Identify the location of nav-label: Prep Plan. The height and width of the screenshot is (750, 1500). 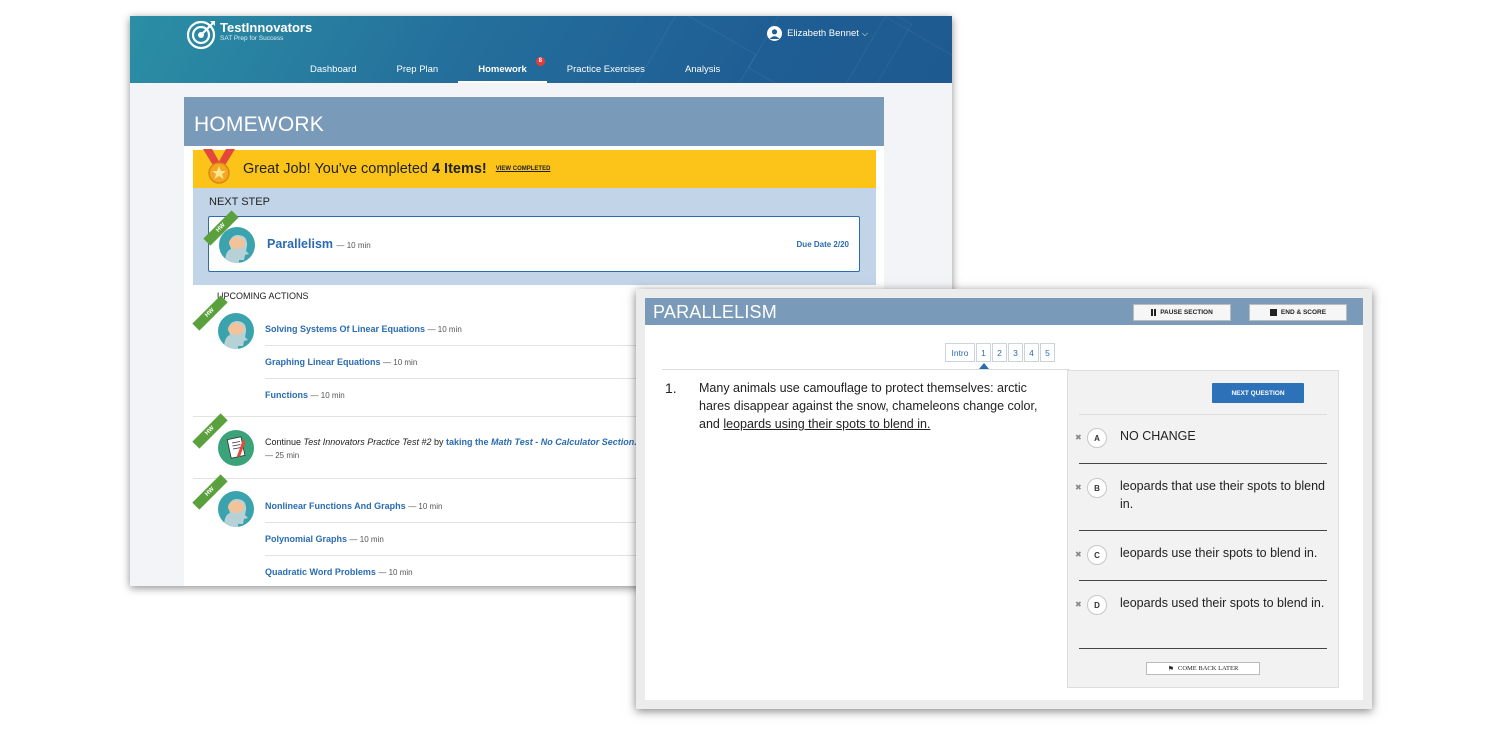
(417, 69).